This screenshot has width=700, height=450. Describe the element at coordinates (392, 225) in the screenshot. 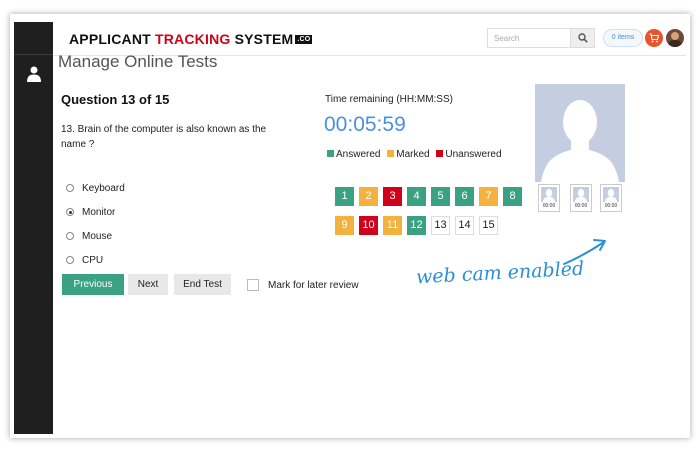

I see `question-nav-button: 11` at that location.